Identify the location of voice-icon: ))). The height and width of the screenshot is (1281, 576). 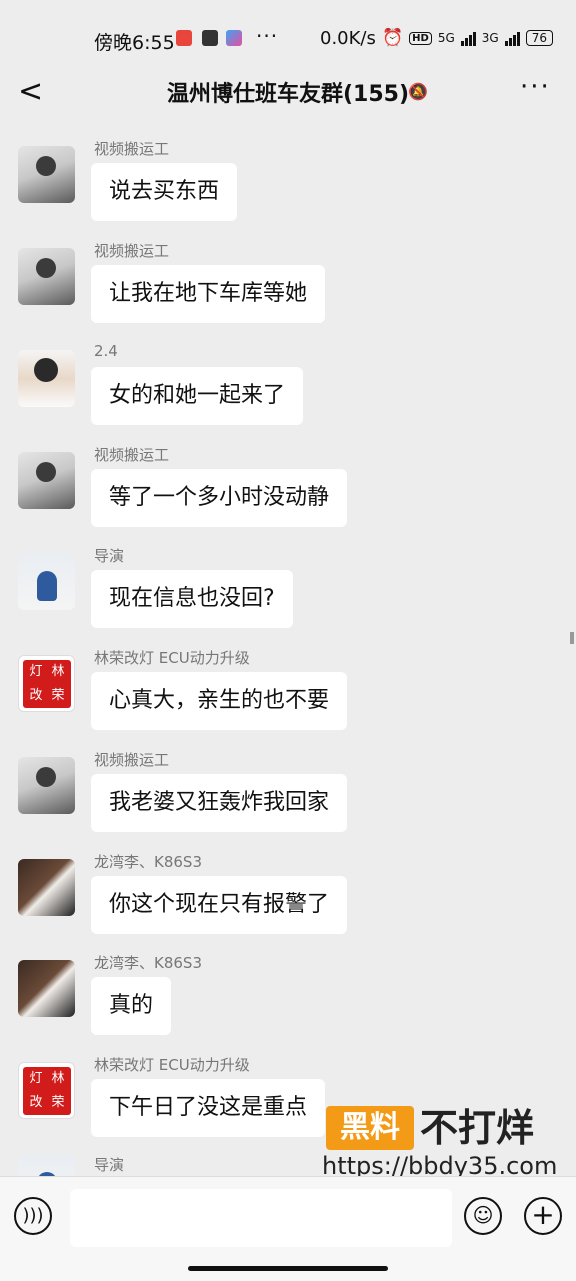
(33, 1215).